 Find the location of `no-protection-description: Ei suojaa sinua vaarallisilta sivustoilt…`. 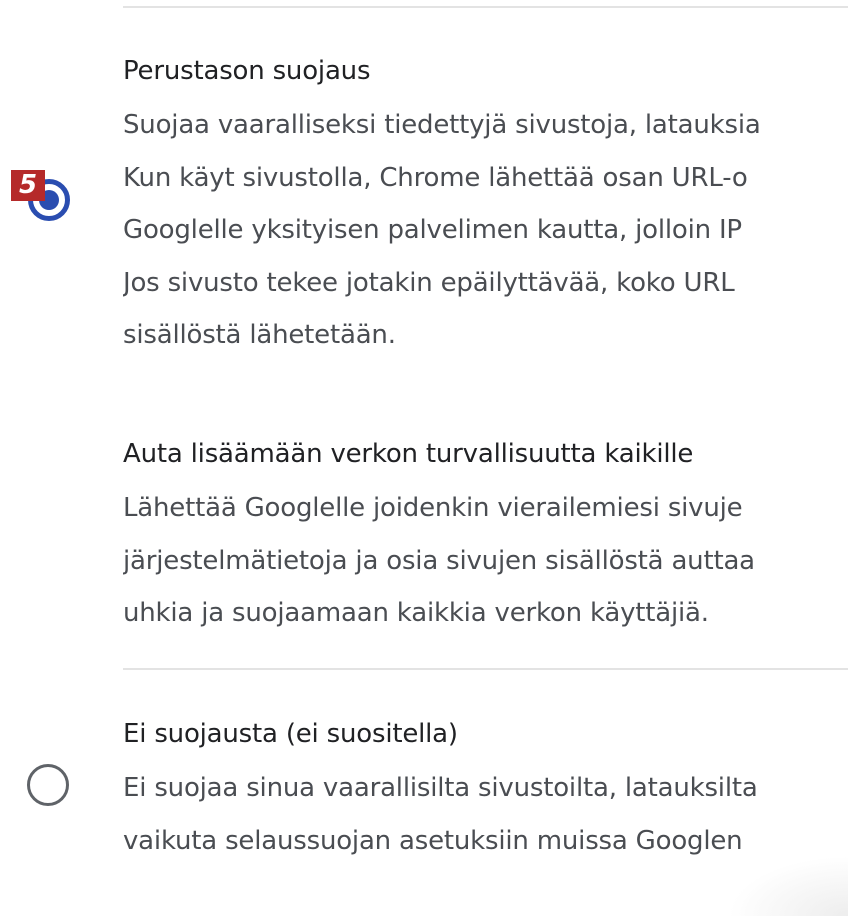

no-protection-description: Ei suojaa sinua vaarallisilta sivustoilt… is located at coordinates (485, 814).